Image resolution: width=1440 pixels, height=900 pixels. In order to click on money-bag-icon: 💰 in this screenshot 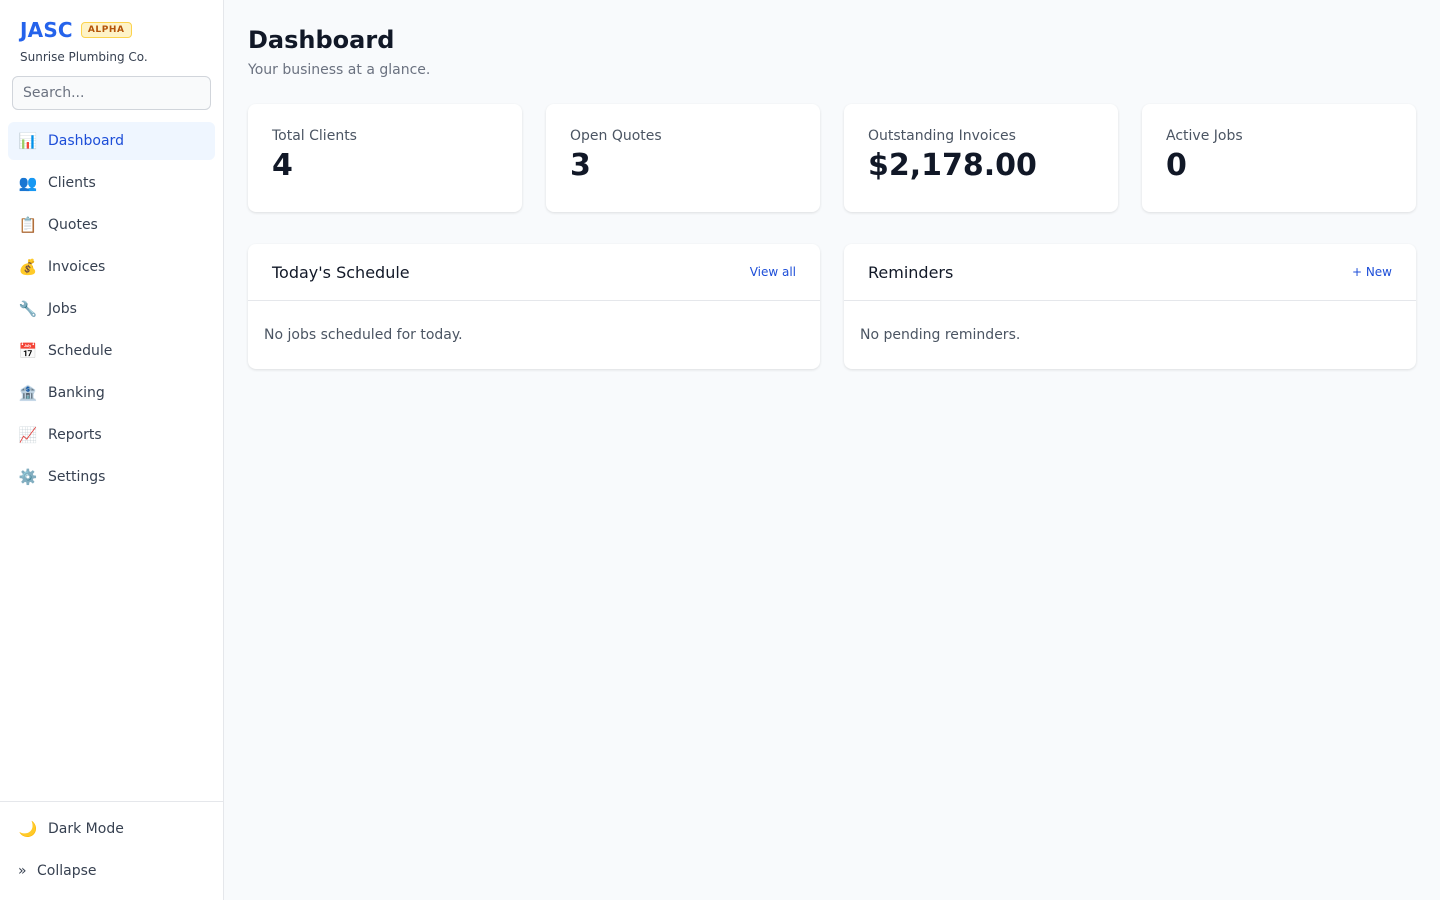, I will do `click(28, 267)`.